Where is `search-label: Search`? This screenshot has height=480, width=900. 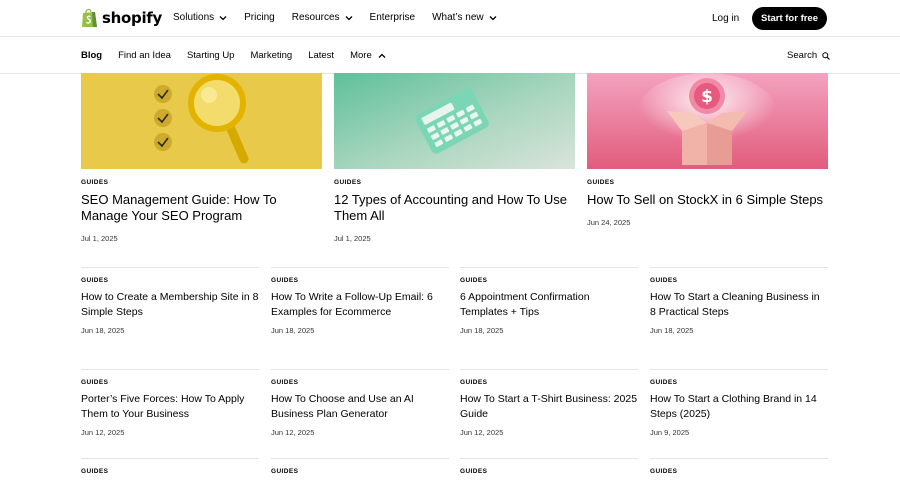 search-label: Search is located at coordinates (802, 55).